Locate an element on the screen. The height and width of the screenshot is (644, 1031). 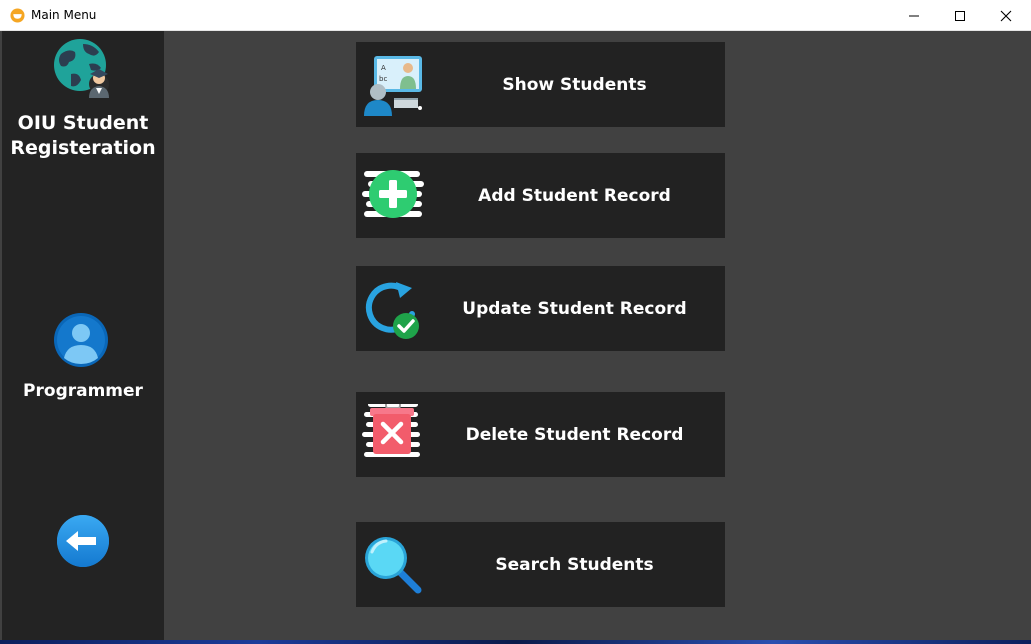
minimize-button is located at coordinates (914, 15).